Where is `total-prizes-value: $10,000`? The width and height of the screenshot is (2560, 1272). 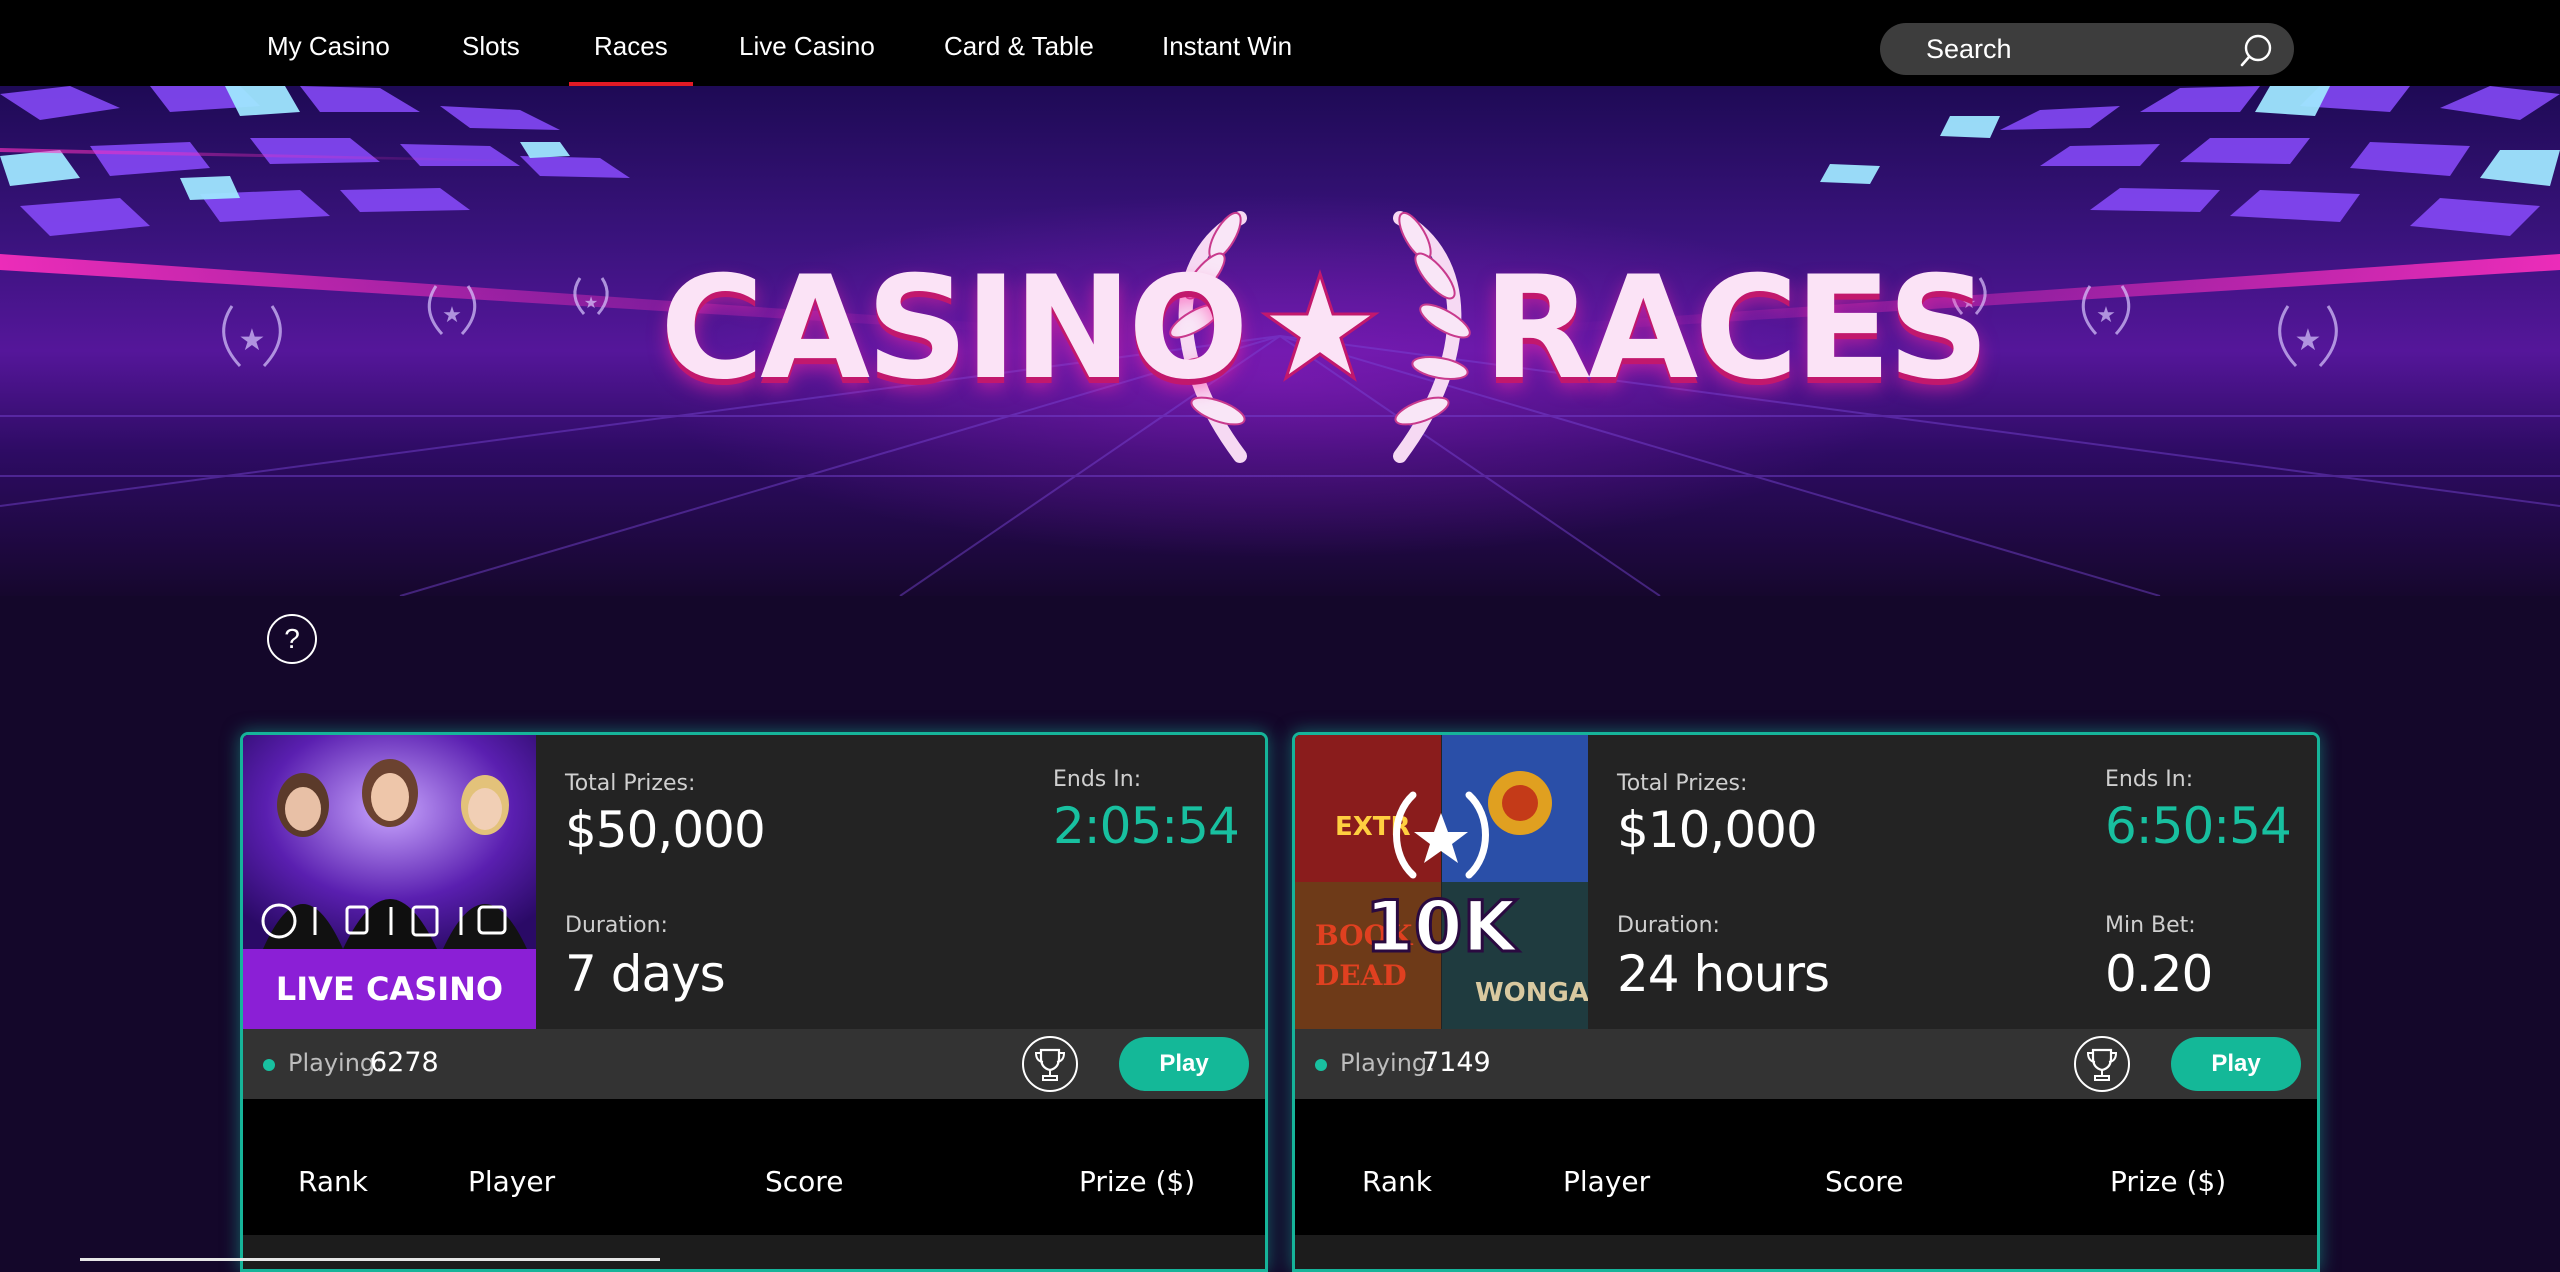 total-prizes-value: $10,000 is located at coordinates (1717, 830).